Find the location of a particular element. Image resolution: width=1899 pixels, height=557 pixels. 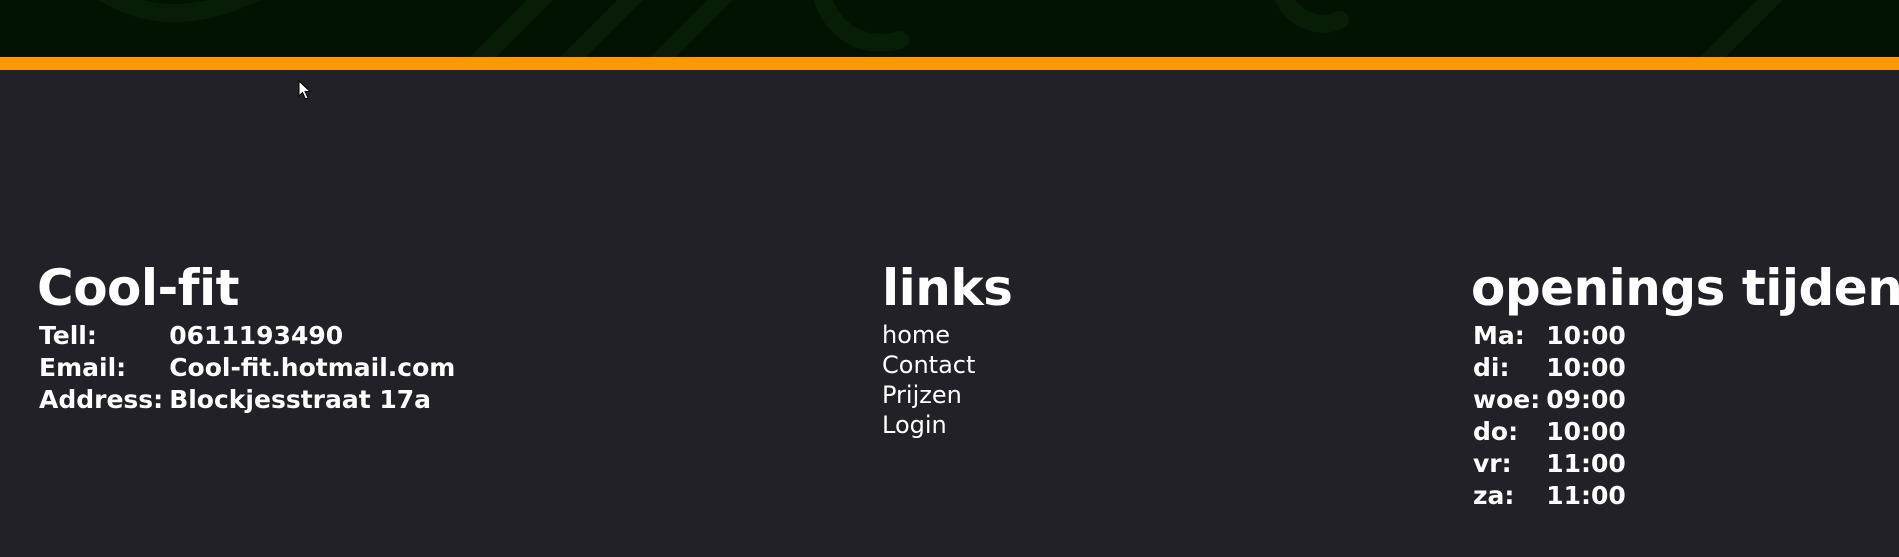

email-value: Cool-fit.hotmail.com is located at coordinates (312, 367).